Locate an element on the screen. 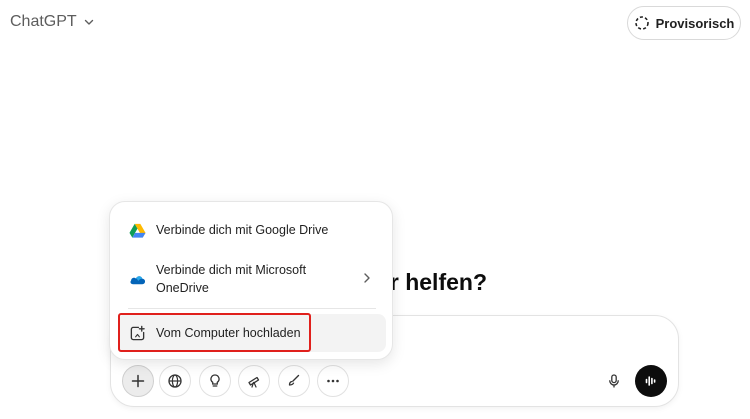 This screenshot has width=750, height=419. dashed-circle-icon is located at coordinates (641, 23).